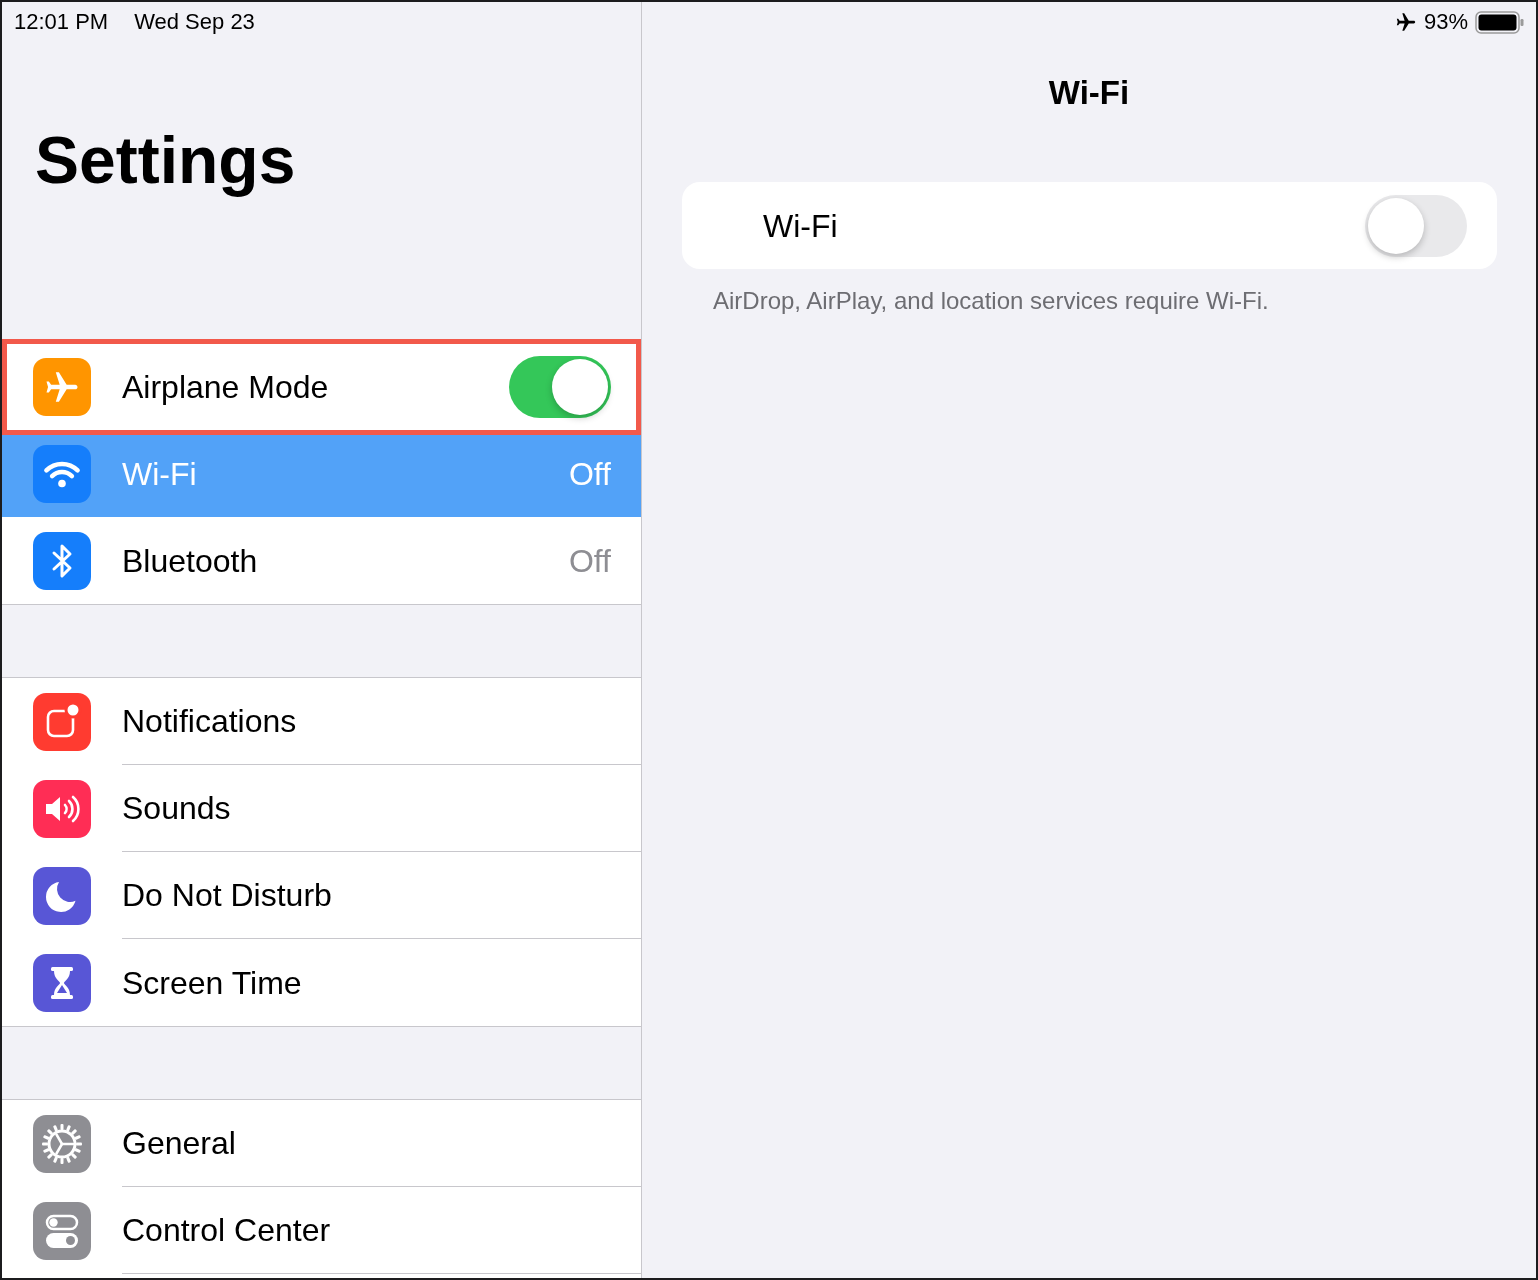 This screenshot has width=1538, height=1280. What do you see at coordinates (212, 982) in the screenshot?
I see `row-label: Screen Time` at bounding box center [212, 982].